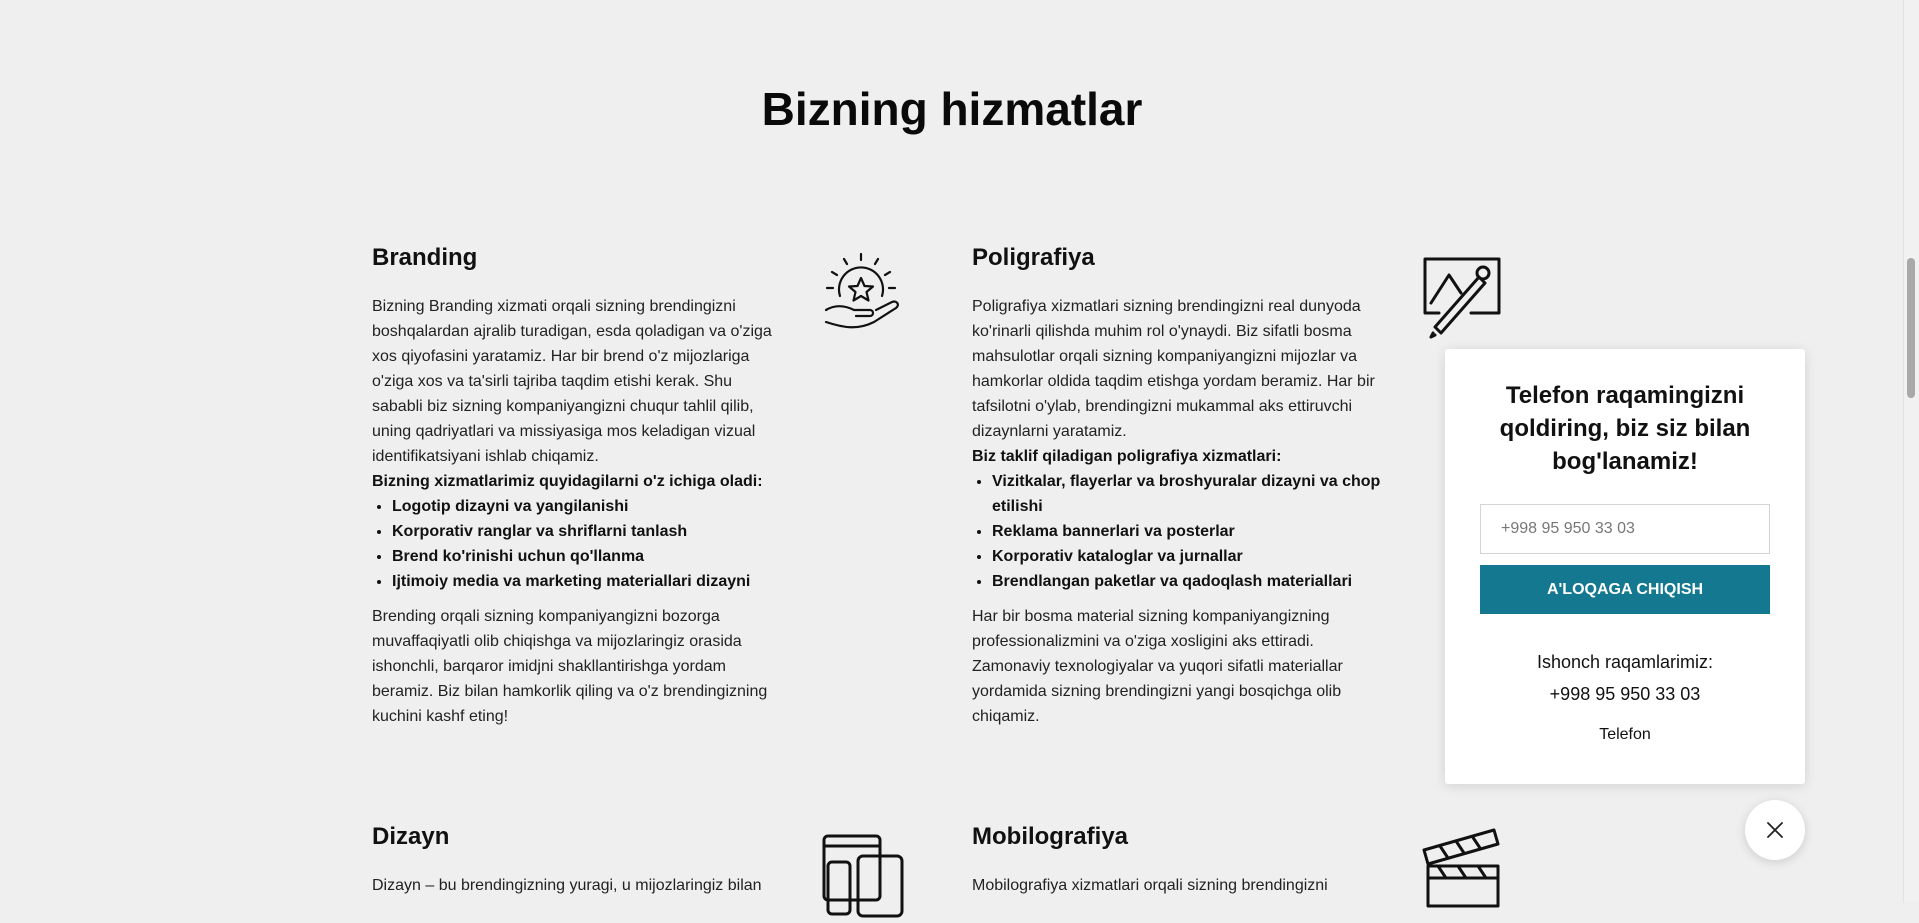  What do you see at coordinates (1187, 531) in the screenshot?
I see `list-item: Reklama bannerlari va posterlar` at bounding box center [1187, 531].